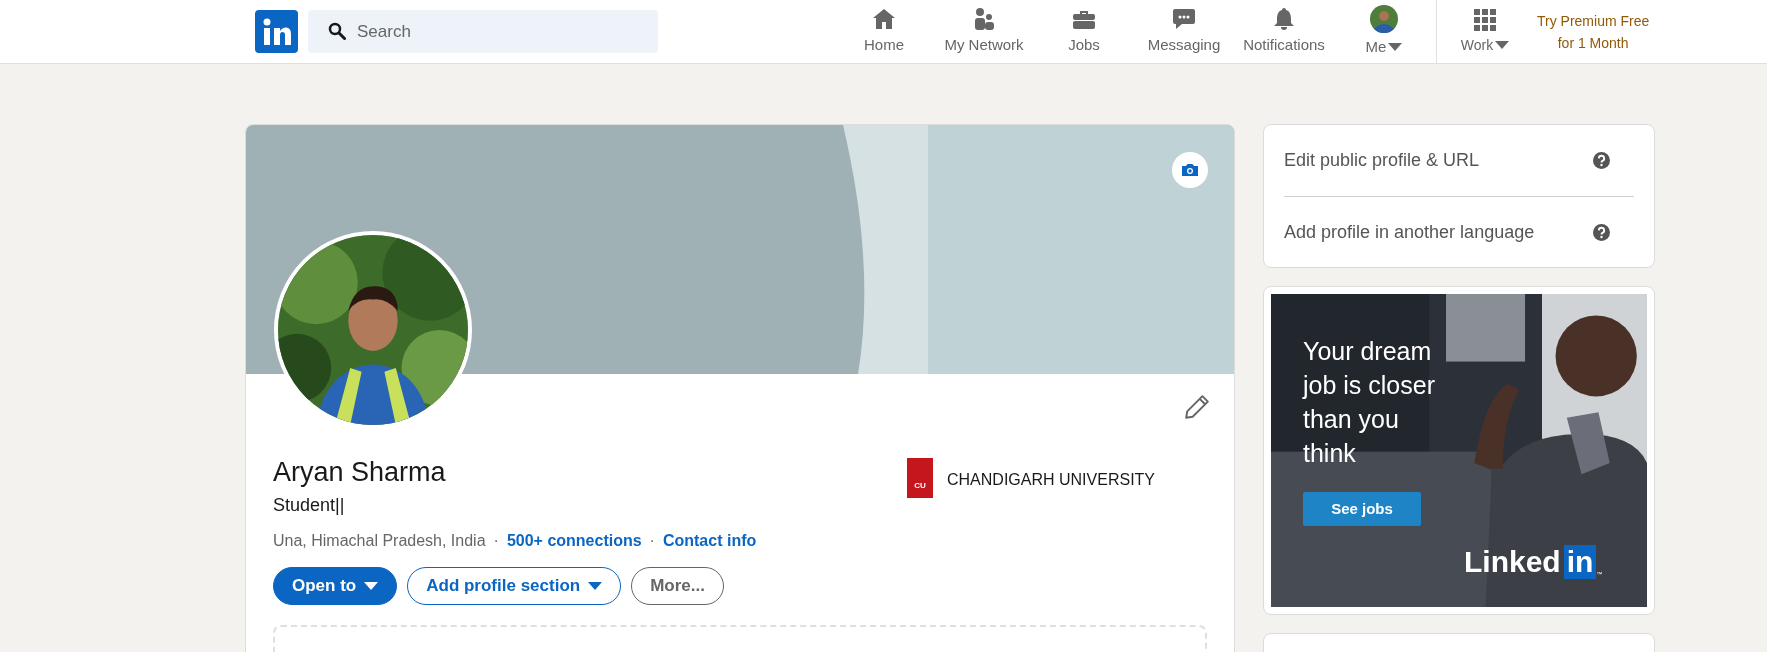  What do you see at coordinates (884, 18) in the screenshot?
I see `home-icon` at bounding box center [884, 18].